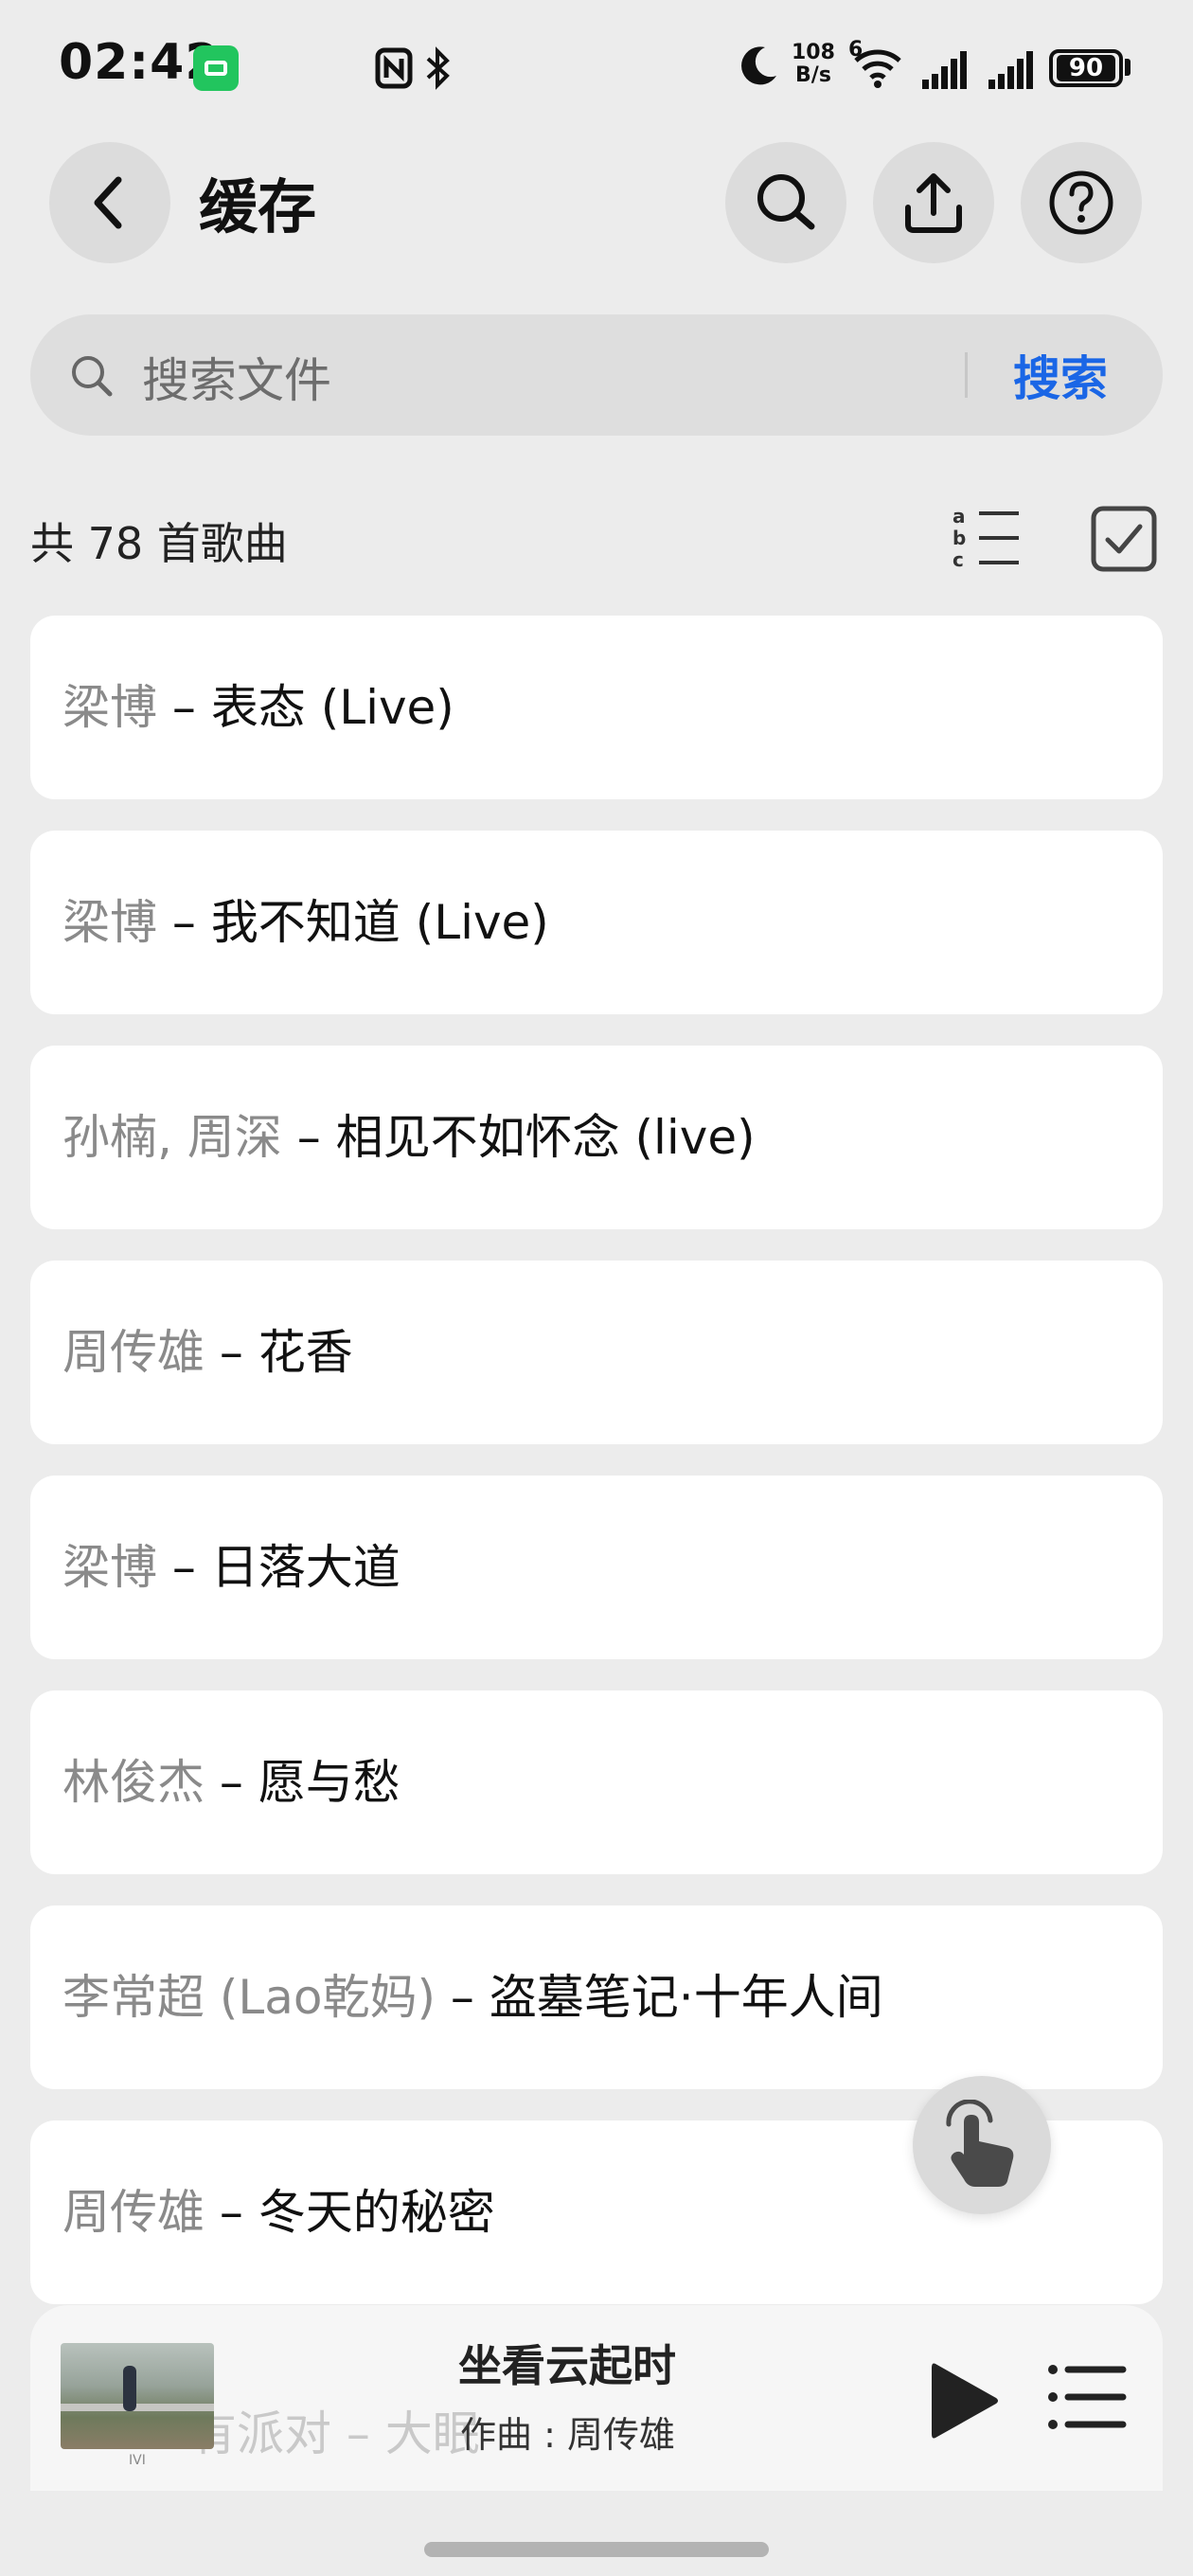 The image size is (1193, 2576). I want to click on search-divider, so click(966, 375).